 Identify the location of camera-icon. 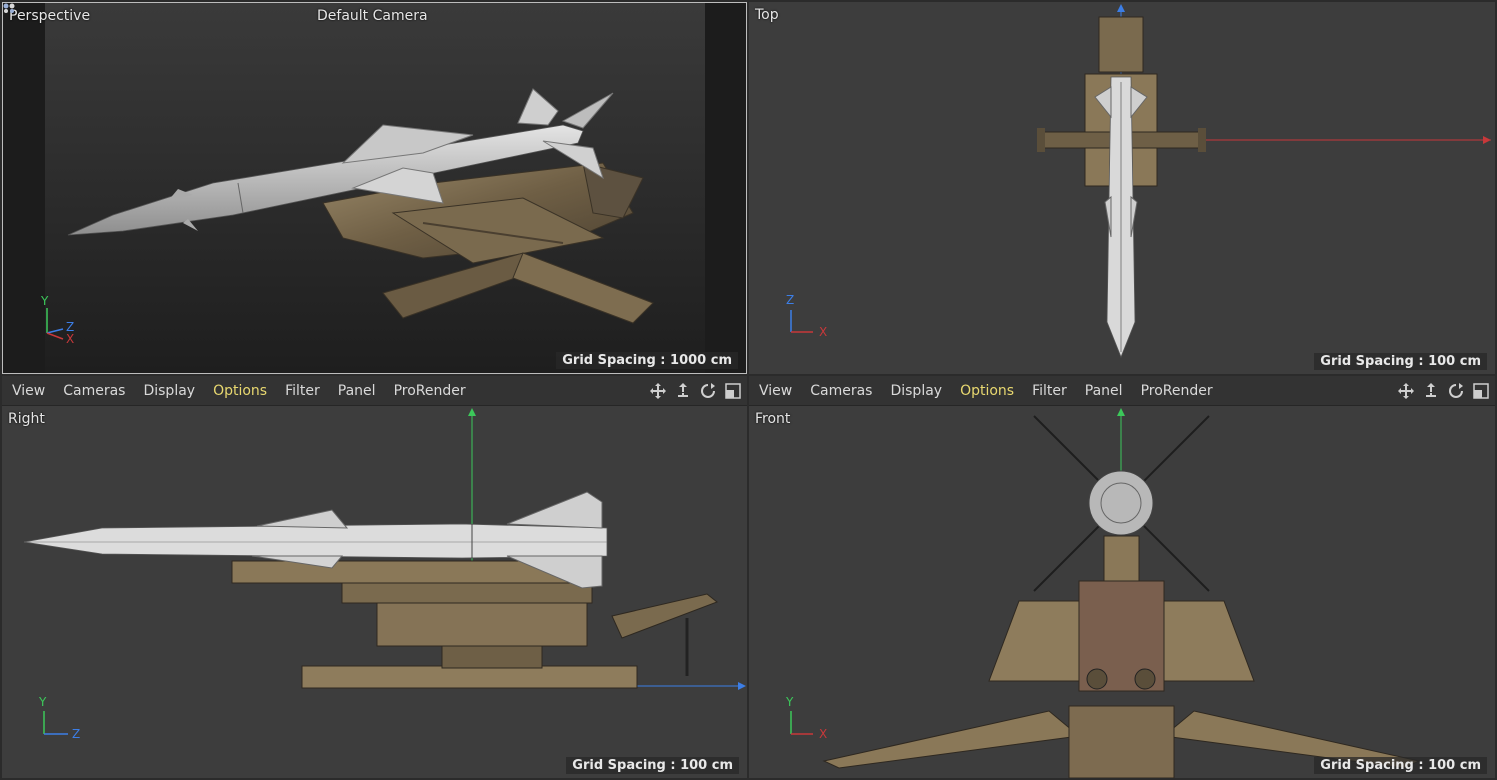
(9, 8).